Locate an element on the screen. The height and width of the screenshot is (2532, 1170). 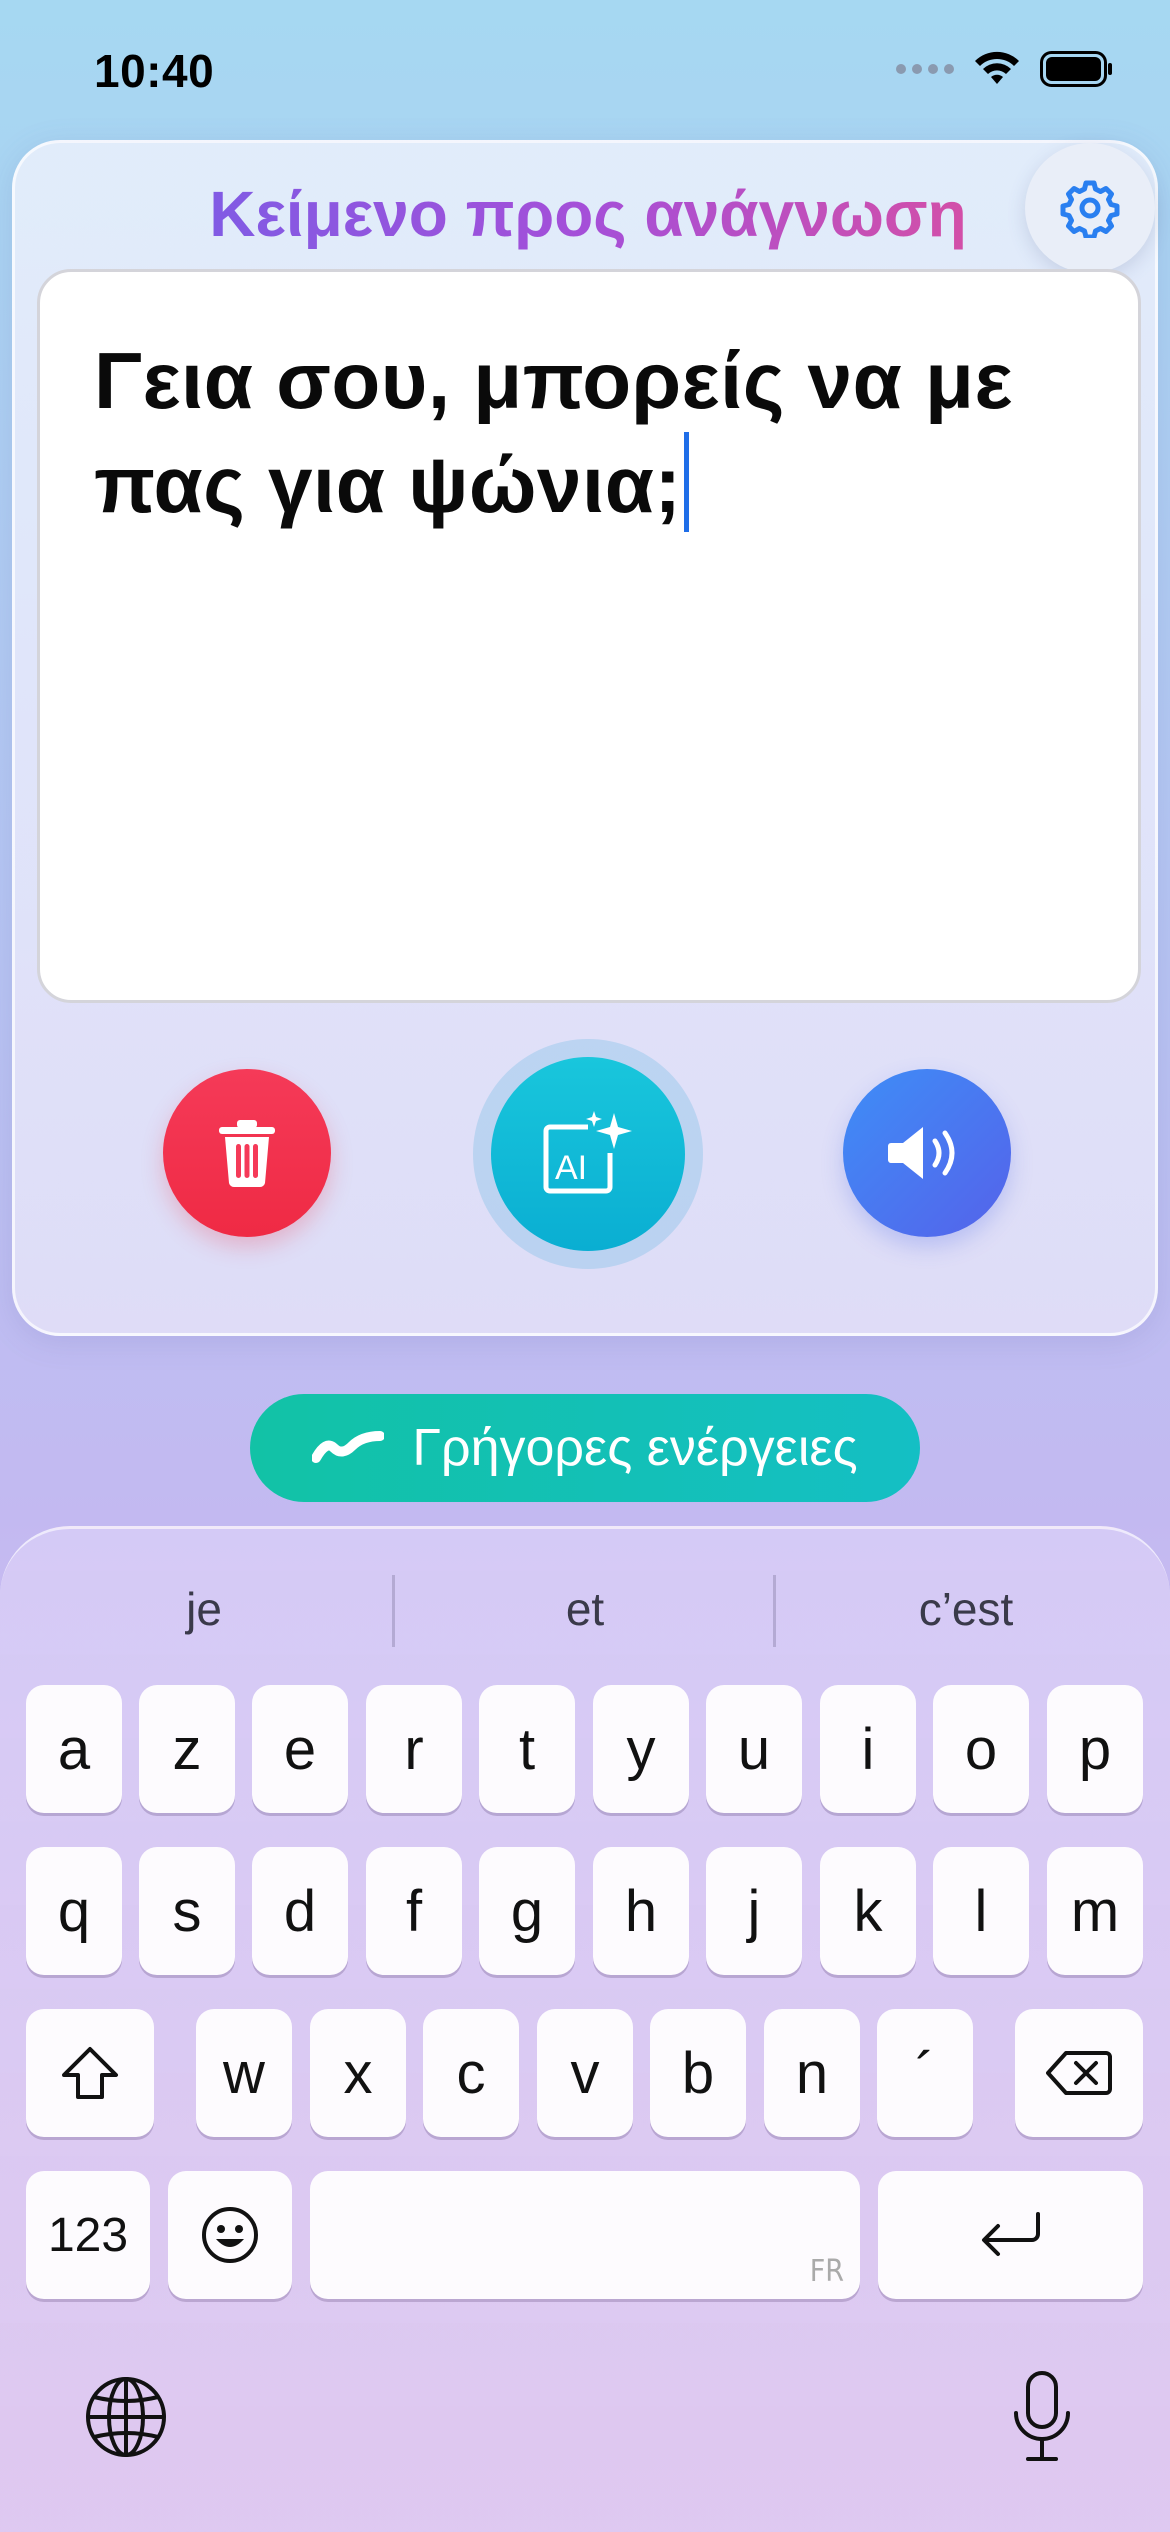
suggestion-item: c’est is located at coordinates (966, 1609).